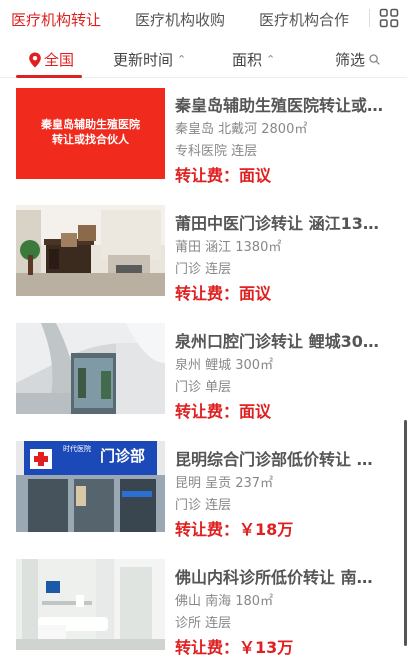 Image resolution: width=407 pixels, height=664 pixels. Describe the element at coordinates (224, 365) in the screenshot. I see `listing-location: 泉州 鲤城 300㎡` at that location.